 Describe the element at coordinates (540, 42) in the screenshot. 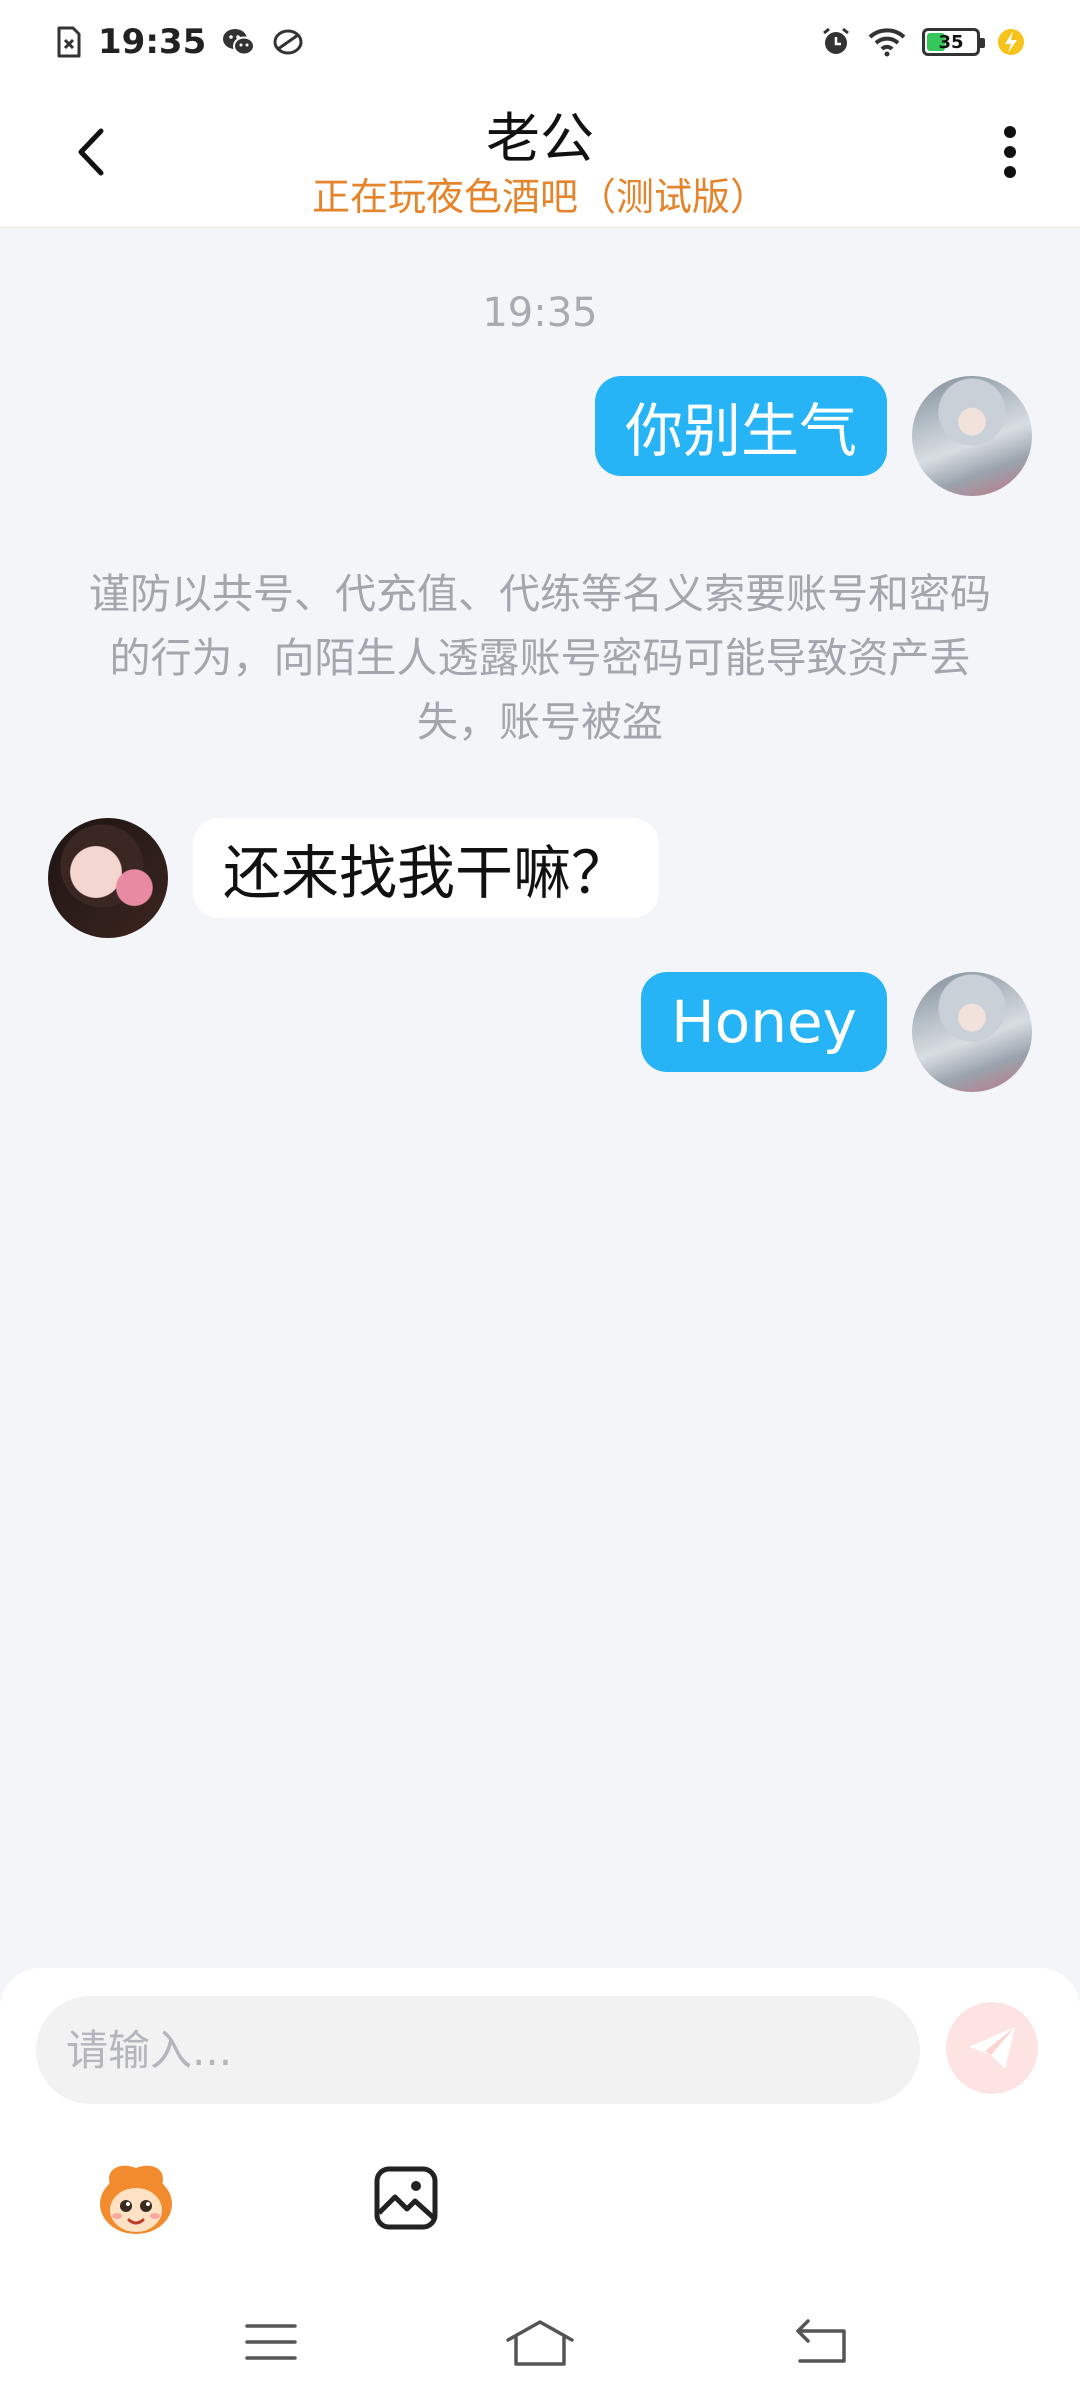

I see `status-bar: 19:35 35` at that location.